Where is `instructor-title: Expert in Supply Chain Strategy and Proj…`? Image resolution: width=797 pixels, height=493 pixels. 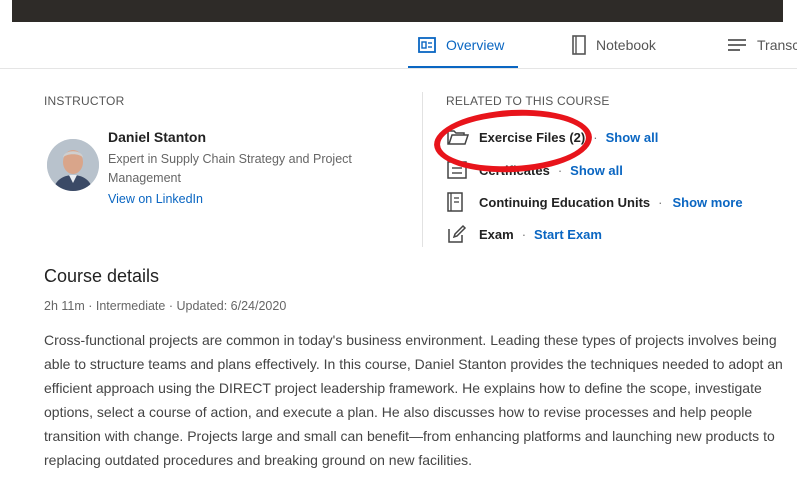
instructor-title: Expert in Supply Chain Strategy and Proj… is located at coordinates (230, 168).